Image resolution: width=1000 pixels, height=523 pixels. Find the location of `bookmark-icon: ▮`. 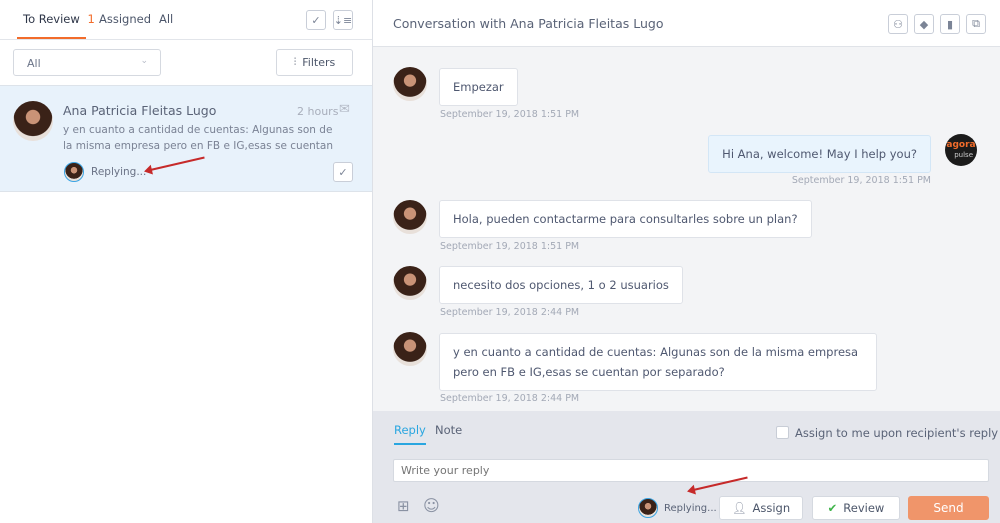

bookmark-icon: ▮ is located at coordinates (950, 24).